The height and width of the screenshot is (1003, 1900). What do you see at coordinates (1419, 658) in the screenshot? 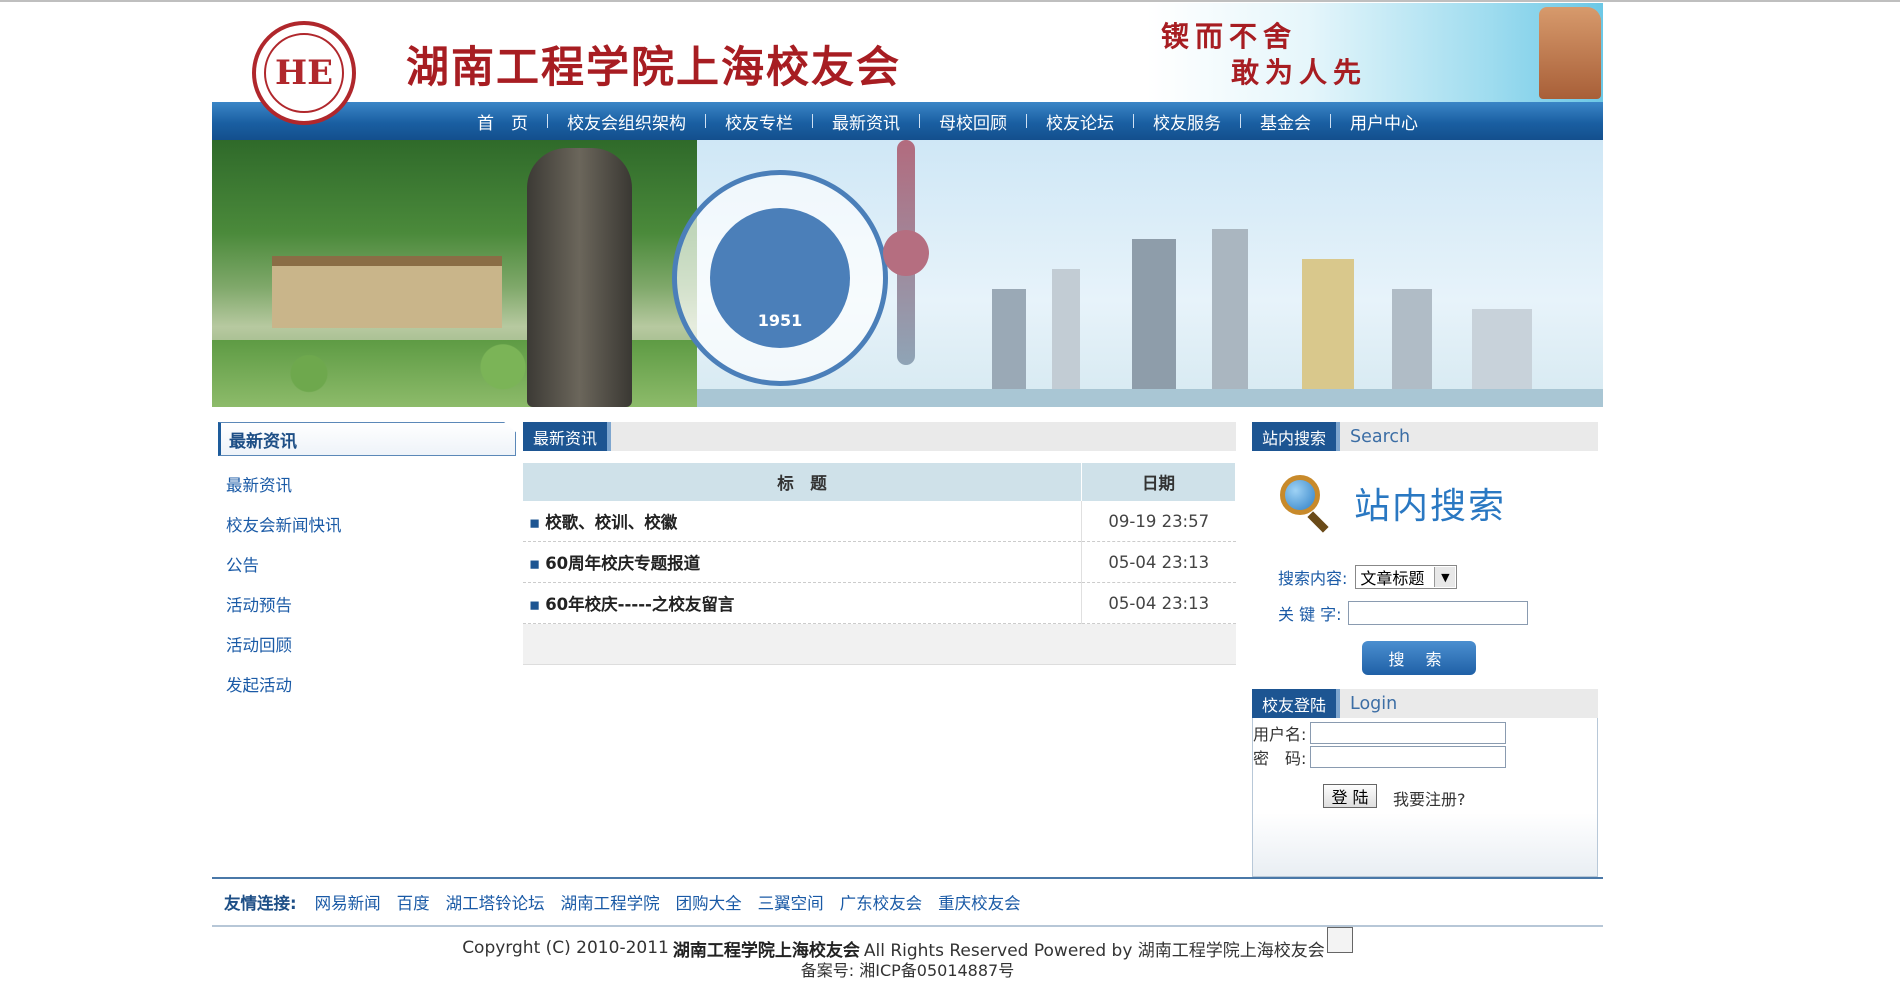
I see `search-button: 搜 索` at bounding box center [1419, 658].